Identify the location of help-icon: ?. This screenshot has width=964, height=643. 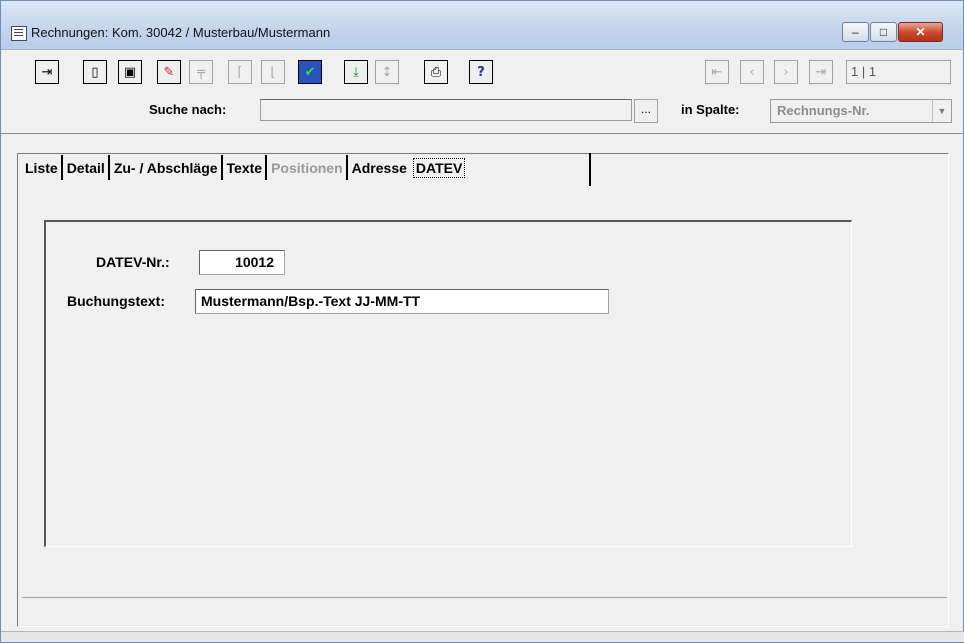
(481, 72).